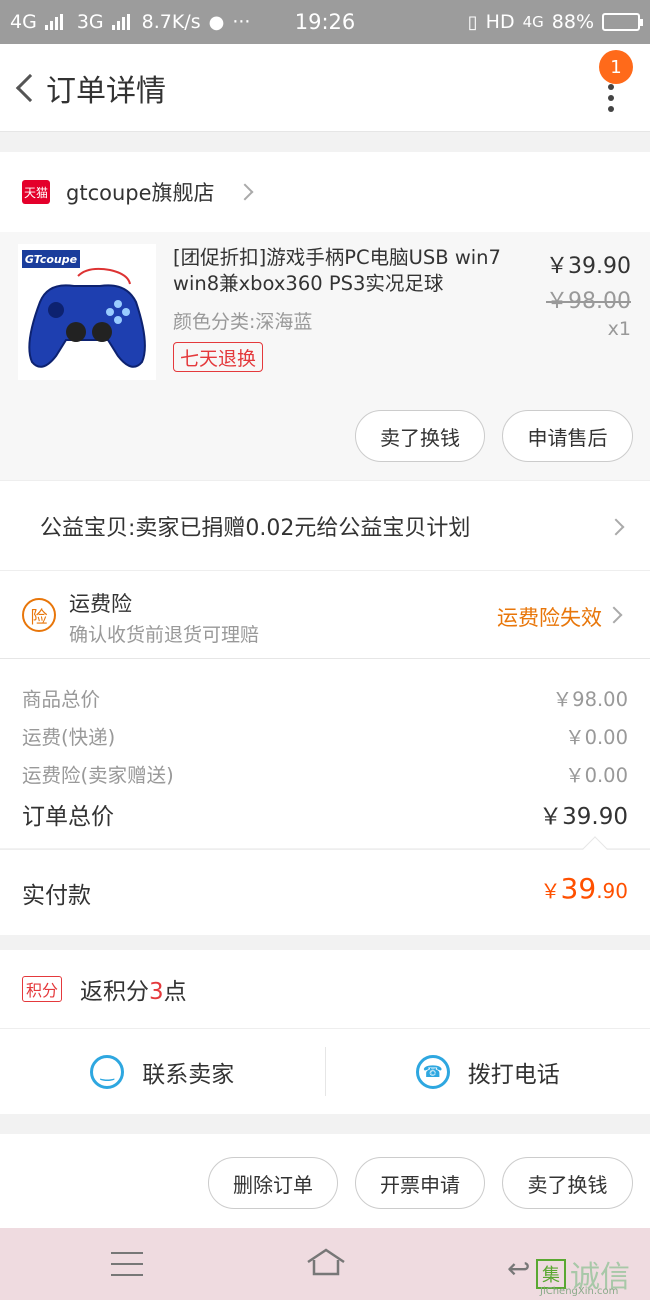  What do you see at coordinates (325, 22) in the screenshot?
I see `status-bar: 4G 3G 8.7K/s ● ··· 19:26 ▯ HD 4G 88%` at bounding box center [325, 22].